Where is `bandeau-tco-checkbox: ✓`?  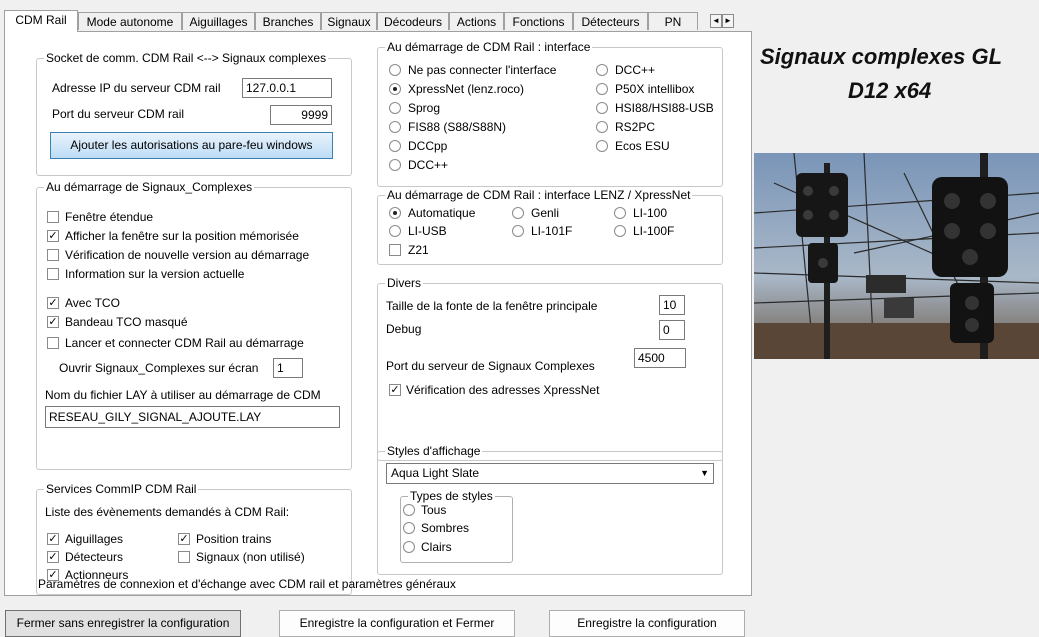 bandeau-tco-checkbox: ✓ is located at coordinates (53, 322).